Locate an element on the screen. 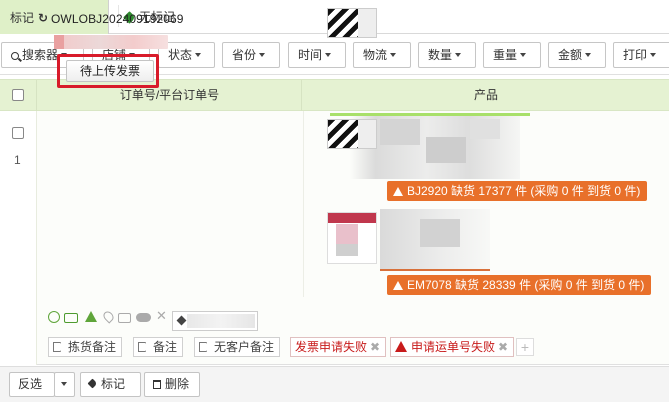 The image size is (669, 402). tag-field is located at coordinates (215, 321).